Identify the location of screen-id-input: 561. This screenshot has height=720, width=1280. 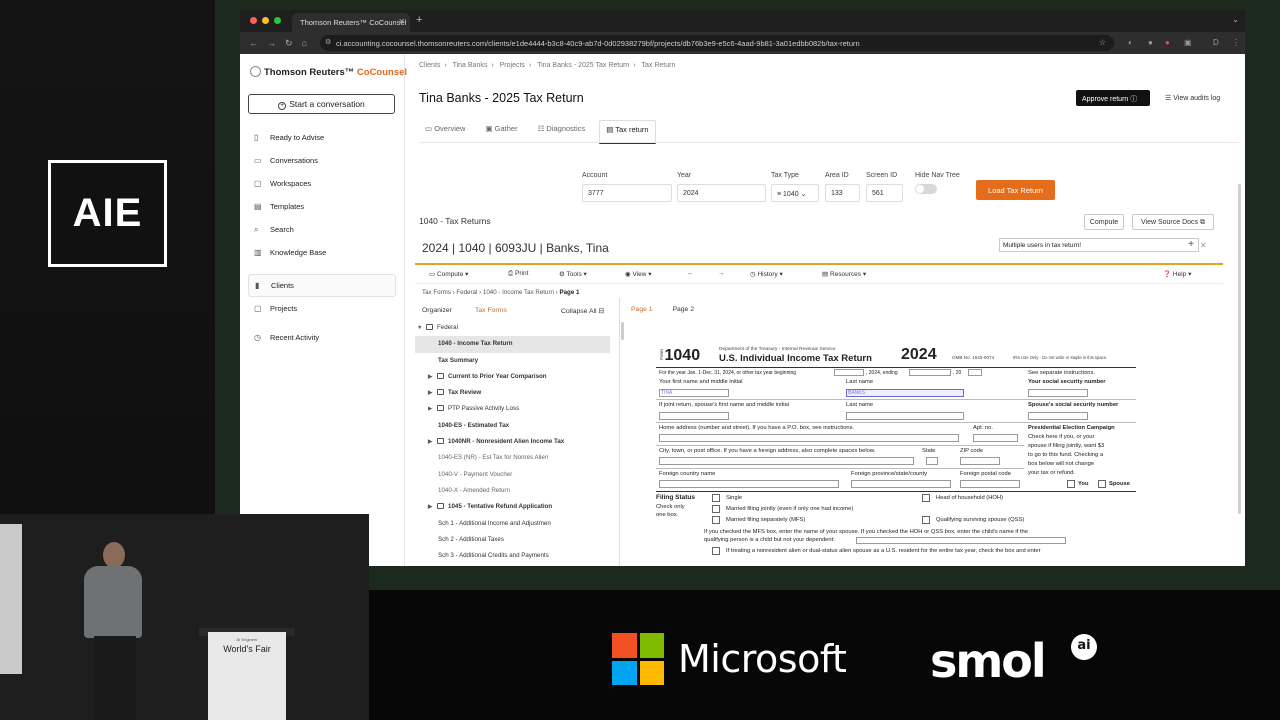
(884, 193).